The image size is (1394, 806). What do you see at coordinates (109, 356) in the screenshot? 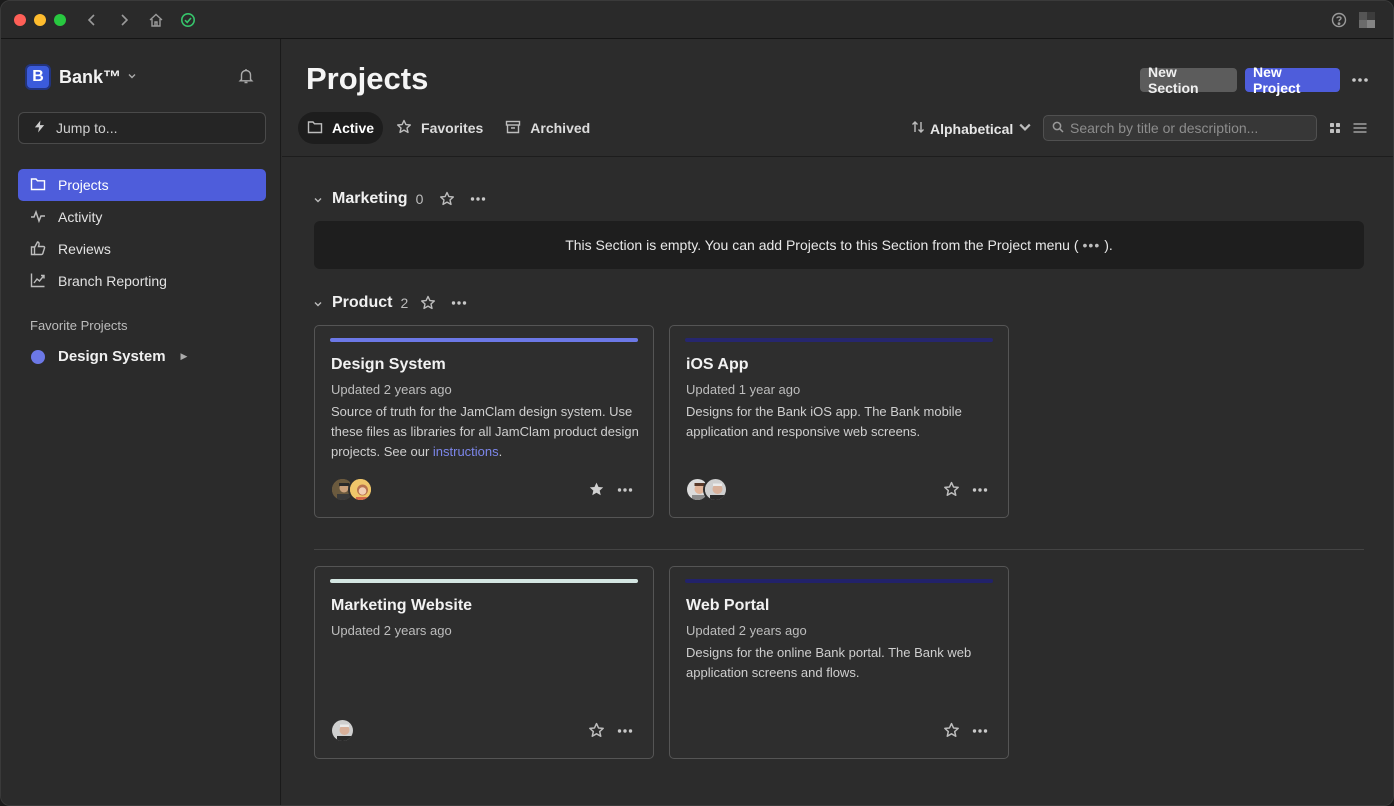
I see `favorite-project-design-system: Design System ▶` at bounding box center [109, 356].